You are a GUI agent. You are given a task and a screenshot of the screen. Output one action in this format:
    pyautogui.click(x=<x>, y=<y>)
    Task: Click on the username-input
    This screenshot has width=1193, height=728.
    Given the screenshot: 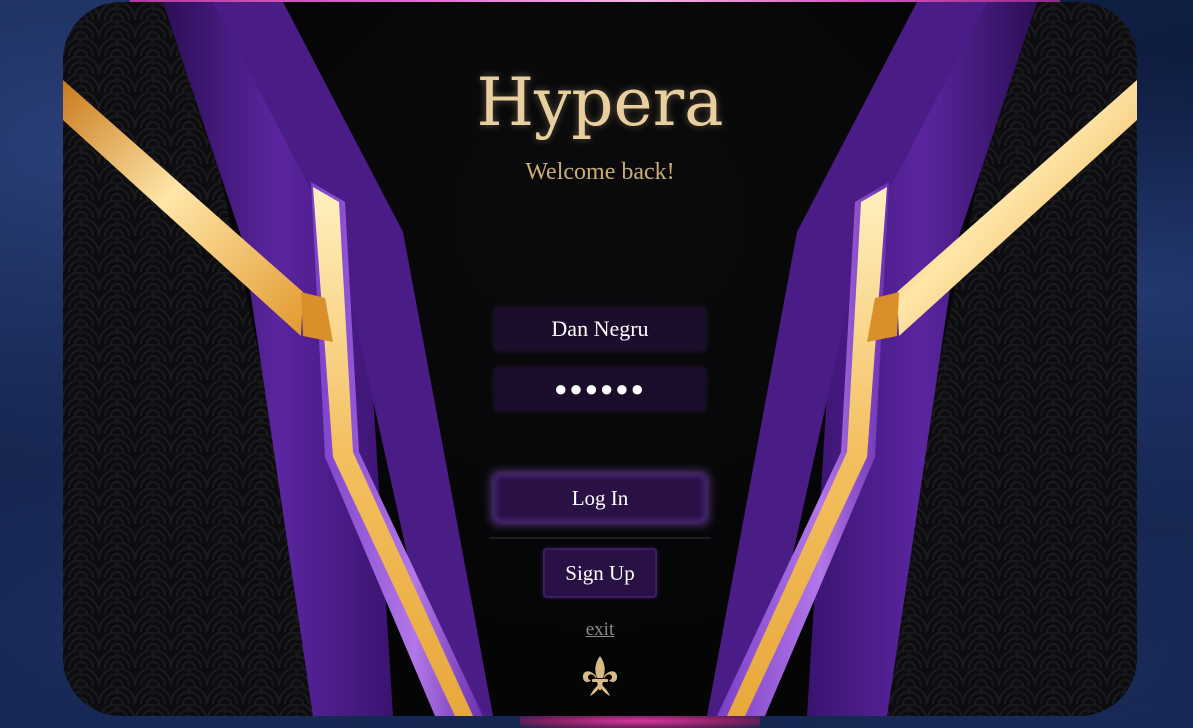 What is the action you would take?
    pyautogui.click(x=600, y=329)
    